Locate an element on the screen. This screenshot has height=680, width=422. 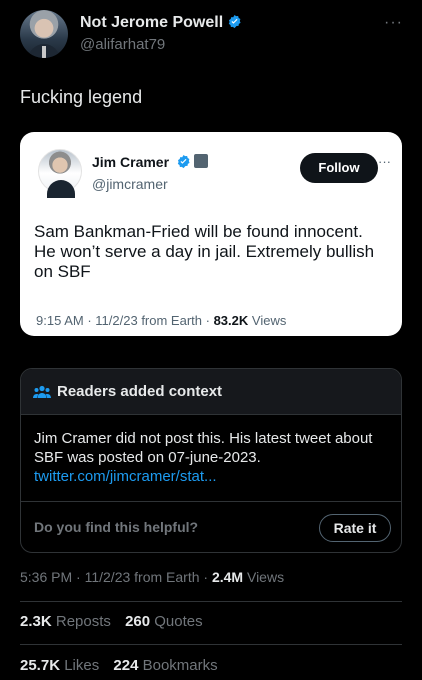
likes-stat: 25.7K Likes is located at coordinates (59, 665).